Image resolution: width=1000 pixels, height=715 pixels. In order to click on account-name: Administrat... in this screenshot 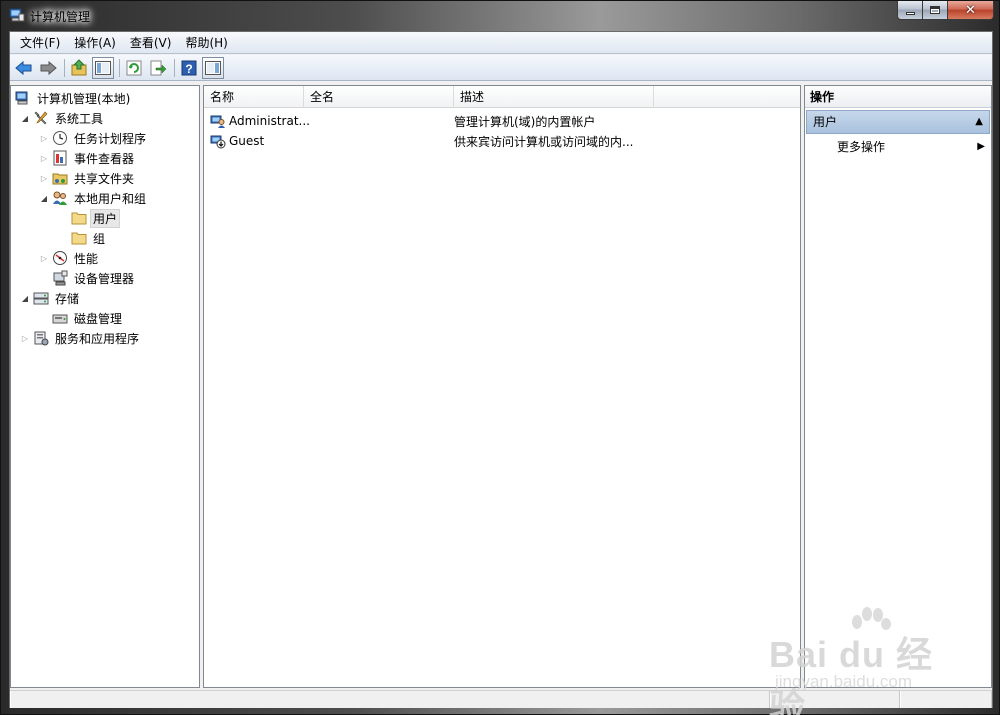, I will do `click(269, 121)`.